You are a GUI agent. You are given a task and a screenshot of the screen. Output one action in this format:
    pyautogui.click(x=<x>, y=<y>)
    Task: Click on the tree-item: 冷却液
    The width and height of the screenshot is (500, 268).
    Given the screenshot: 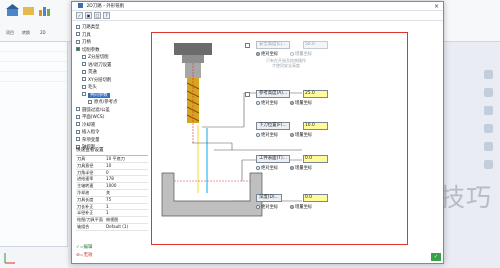 What is the action you would take?
    pyautogui.click(x=112, y=126)
    